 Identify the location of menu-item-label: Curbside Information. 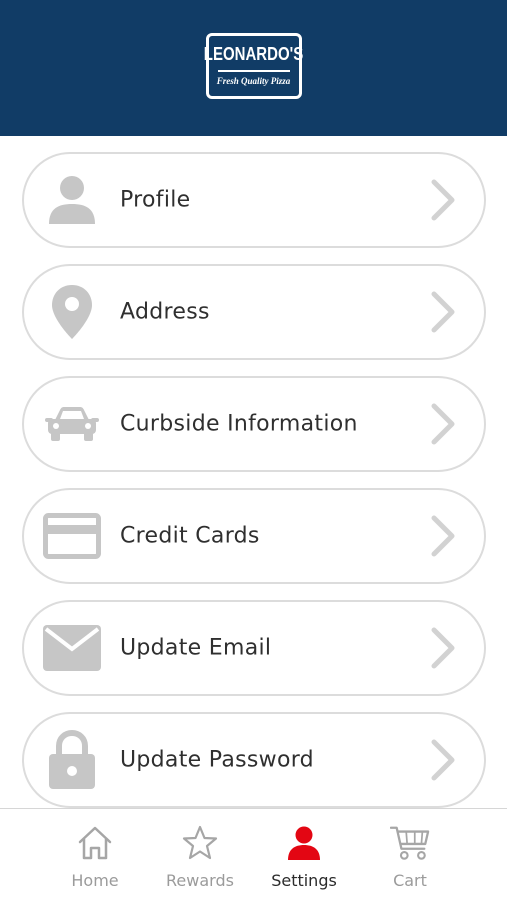
(239, 424).